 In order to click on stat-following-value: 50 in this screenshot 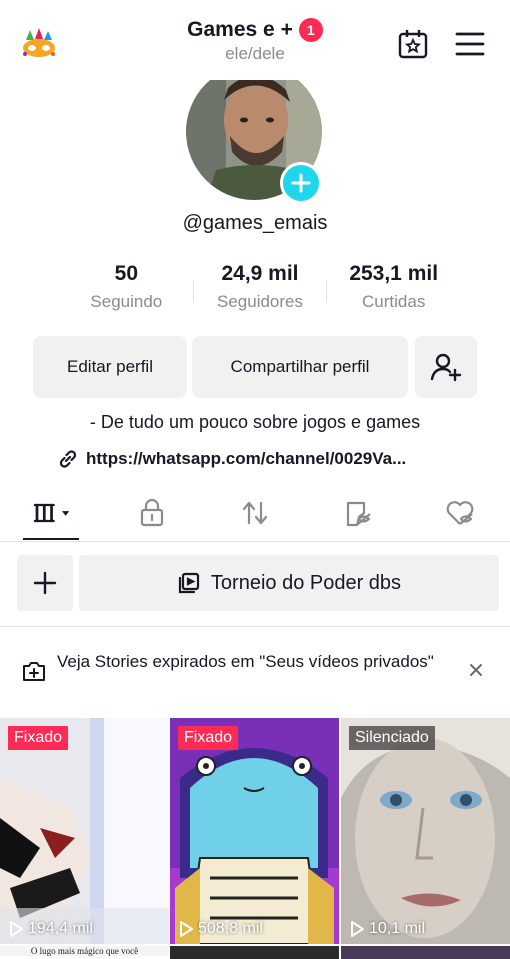, I will do `click(126, 273)`.